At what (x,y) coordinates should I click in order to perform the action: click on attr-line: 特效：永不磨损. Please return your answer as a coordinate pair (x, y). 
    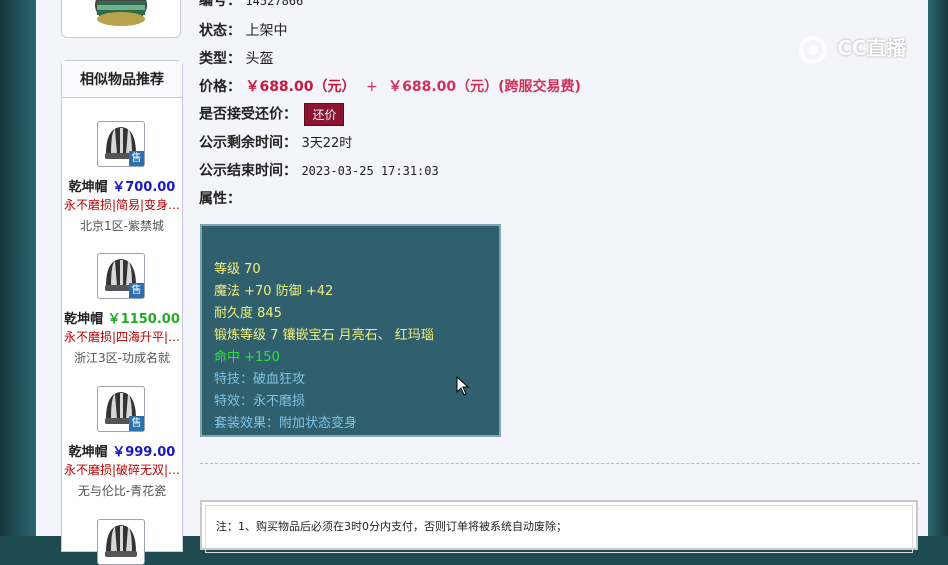
    Looking at the image, I should click on (260, 401).